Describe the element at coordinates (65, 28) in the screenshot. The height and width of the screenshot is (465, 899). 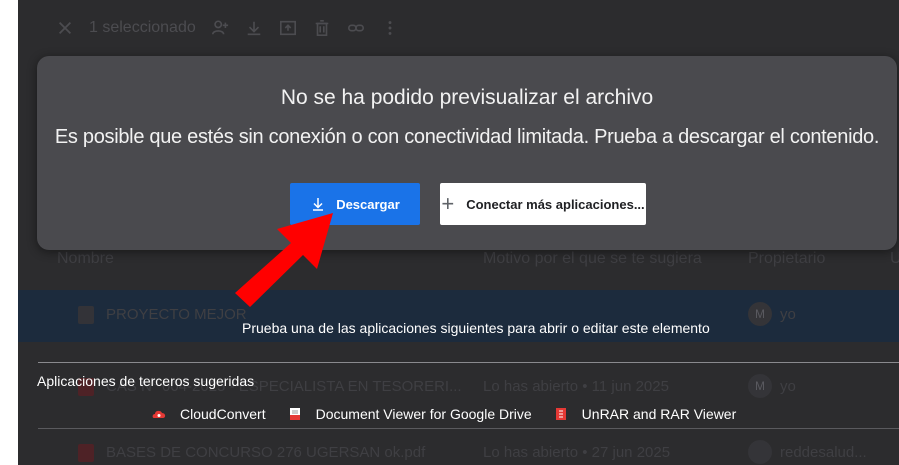
I see `close-icon` at that location.